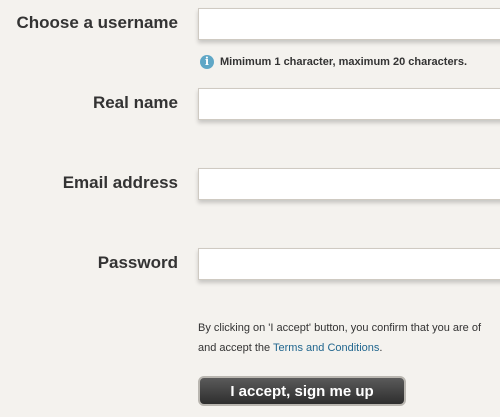  What do you see at coordinates (302, 391) in the screenshot?
I see `accept-signup-button: I accept, sign me up` at bounding box center [302, 391].